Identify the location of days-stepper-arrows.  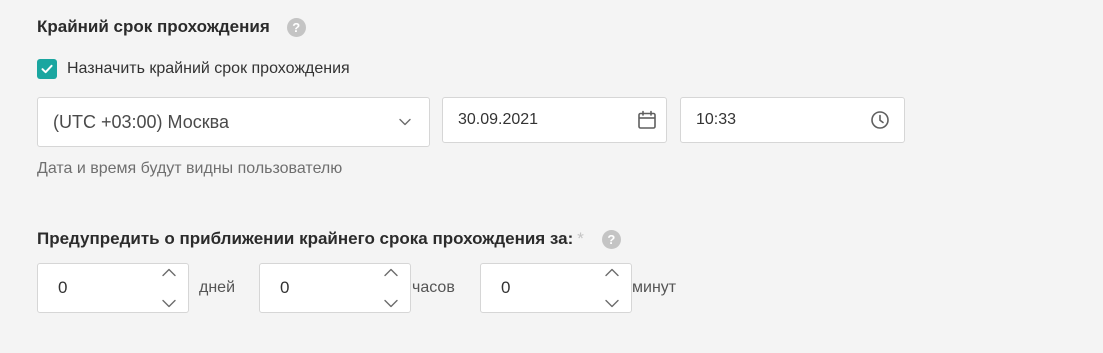
(169, 288).